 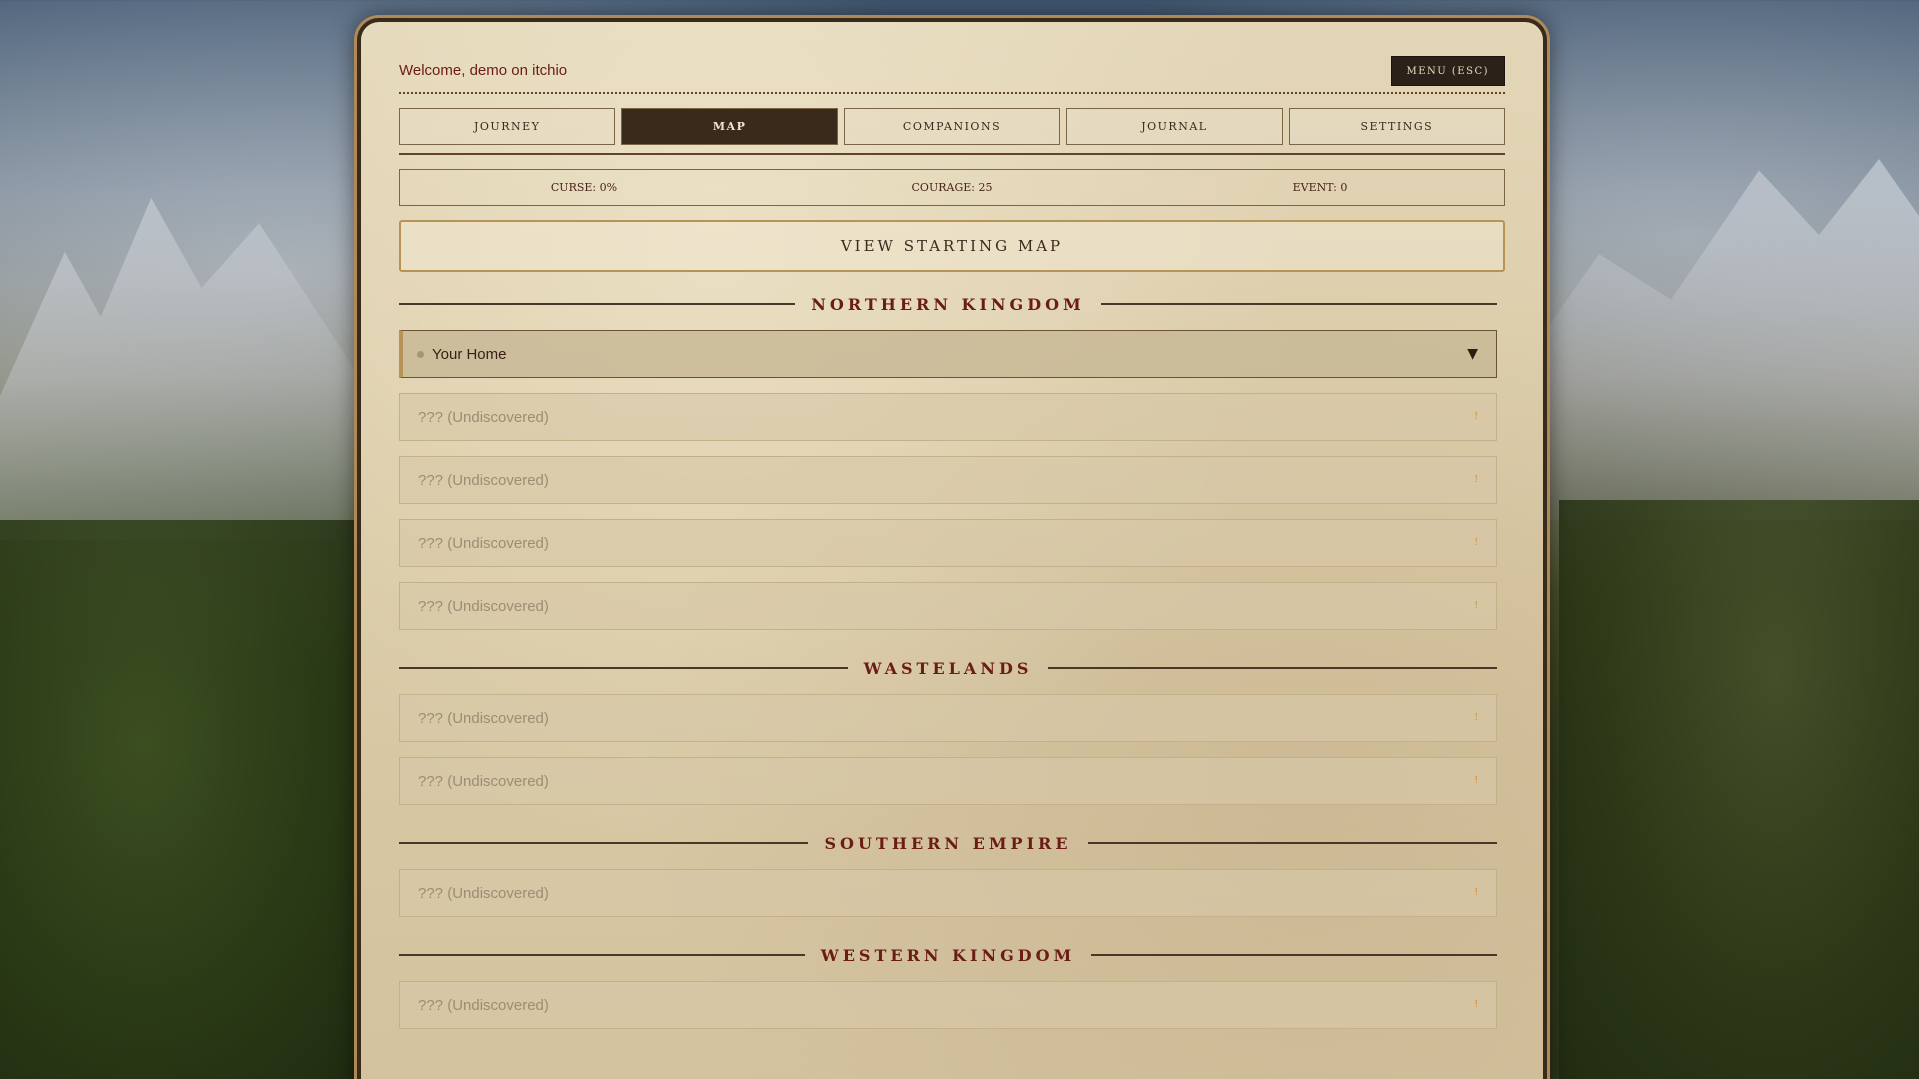 I want to click on tab-journal: JOURNAL, so click(x=1174, y=126).